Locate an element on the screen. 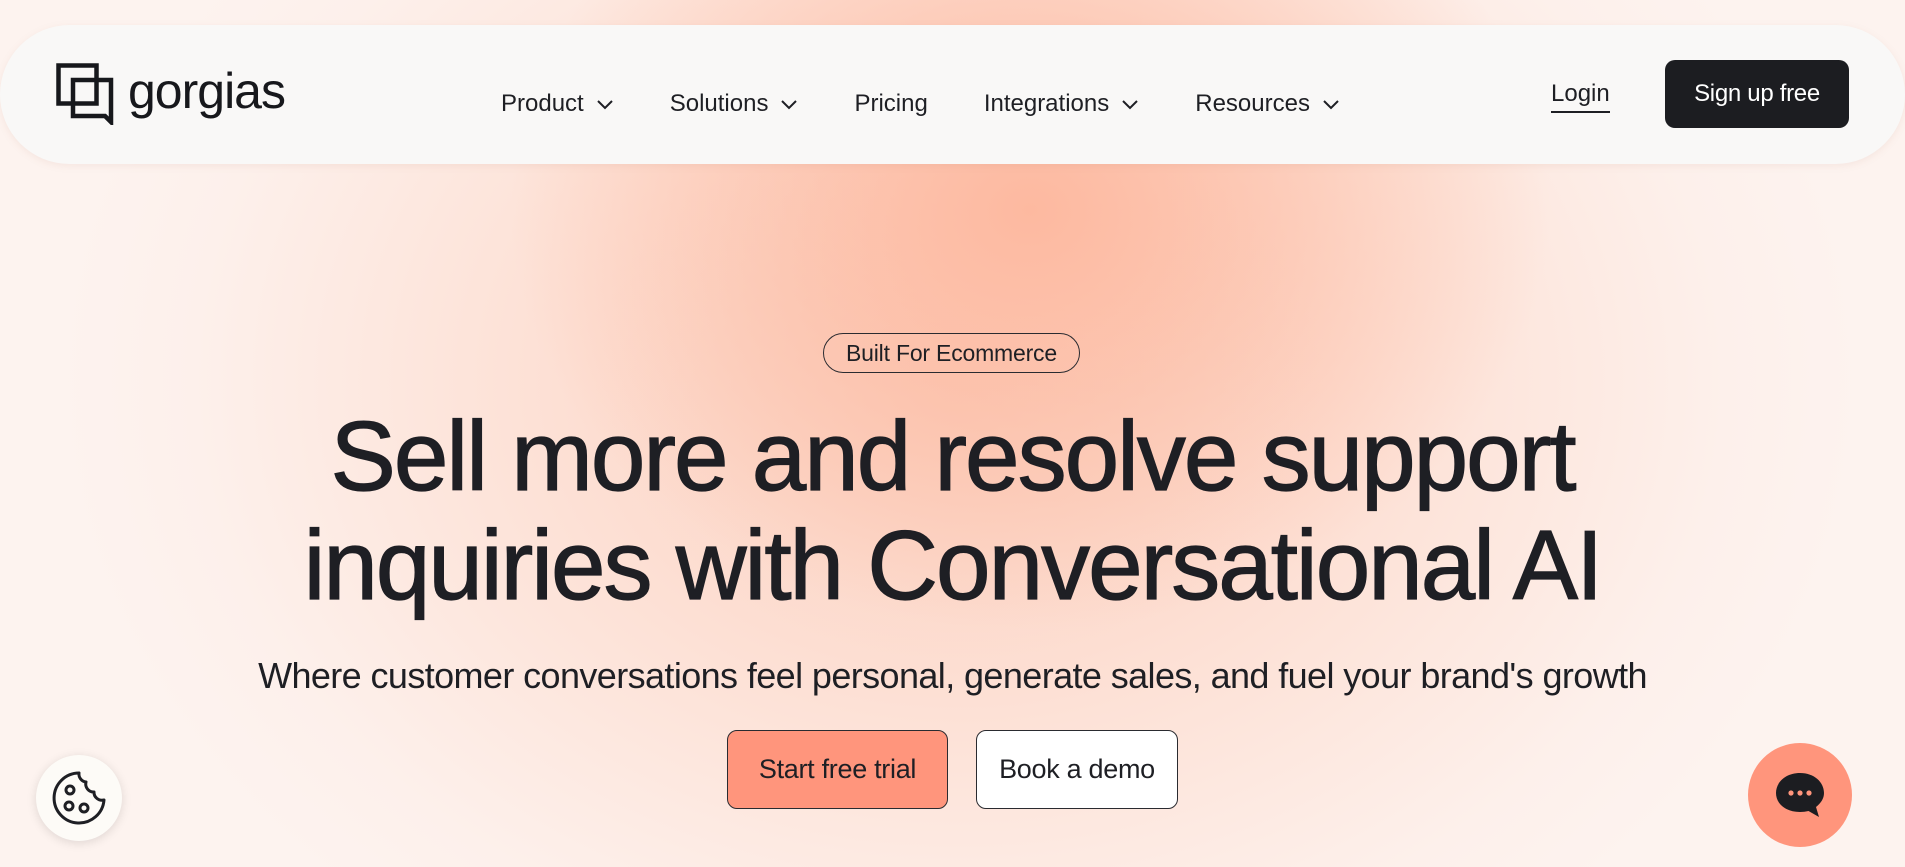 This screenshot has height=867, width=1905. hero-badge: Built For Ecommerce is located at coordinates (951, 353).